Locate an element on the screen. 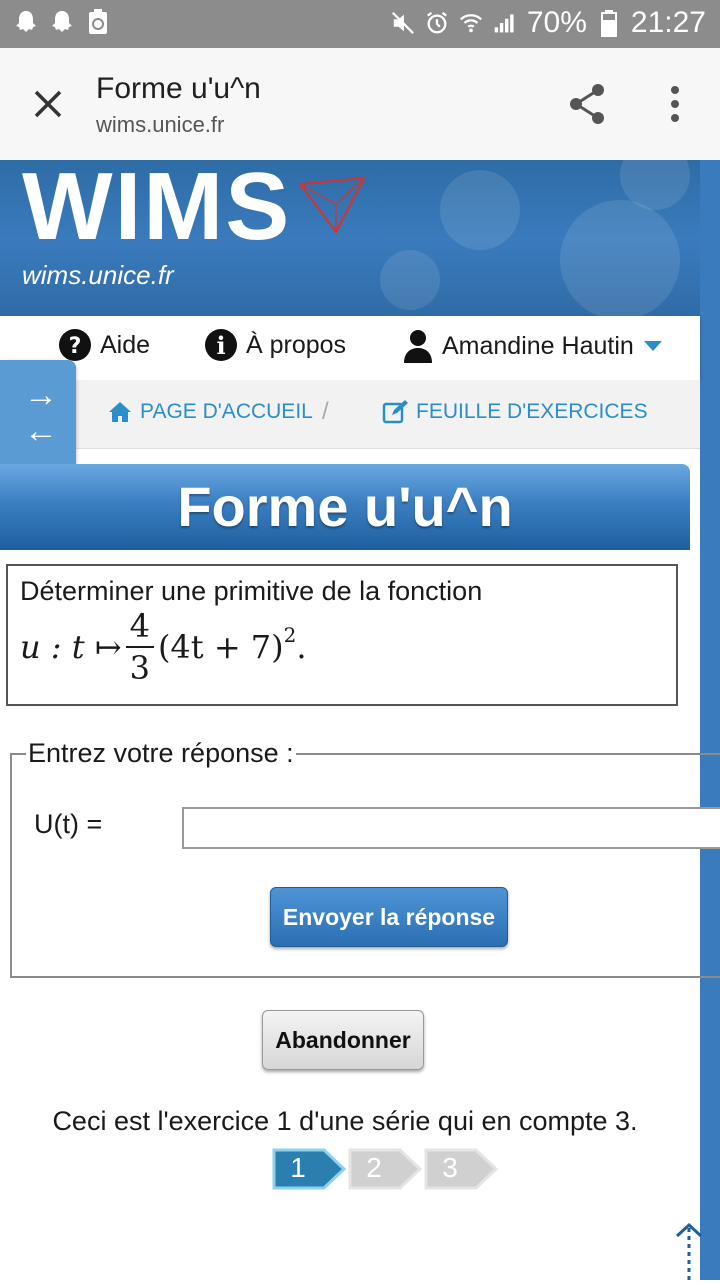 The height and width of the screenshot is (1285, 720). step-2: 2 is located at coordinates (385, 1169).